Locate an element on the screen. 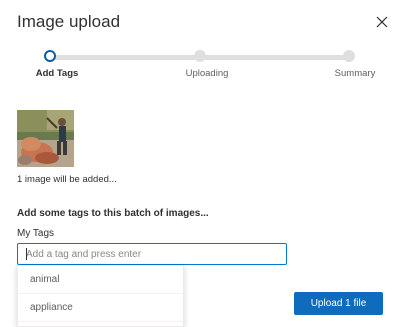  step-dot-add-tags is located at coordinates (50, 56).